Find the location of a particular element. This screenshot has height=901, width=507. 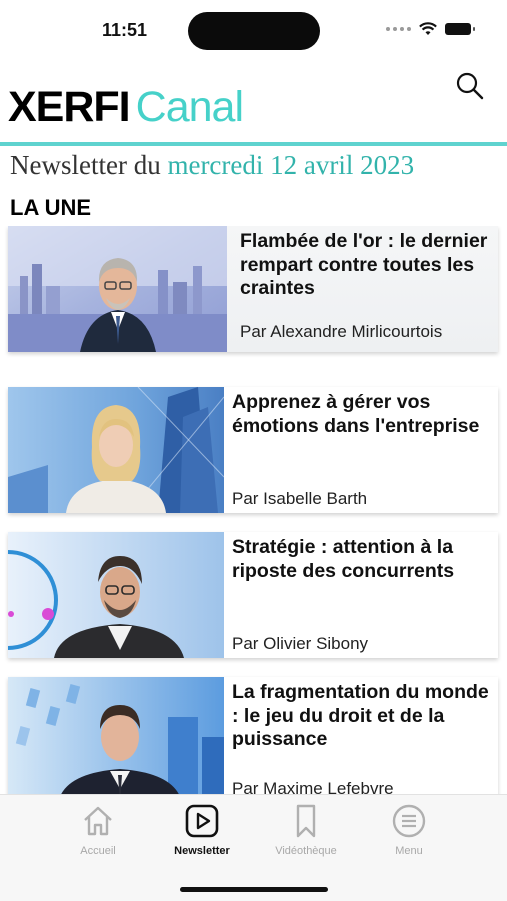

tab-label: Newsletter is located at coordinates (202, 851).